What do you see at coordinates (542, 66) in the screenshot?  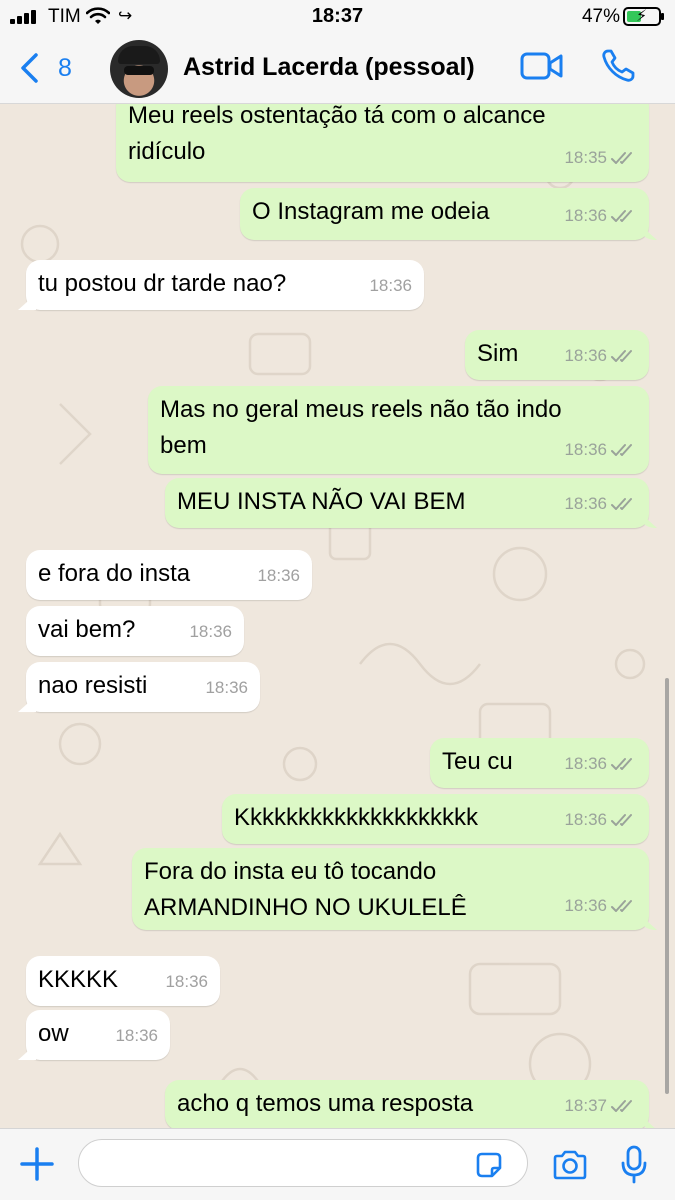 I see `video-call-icon` at bounding box center [542, 66].